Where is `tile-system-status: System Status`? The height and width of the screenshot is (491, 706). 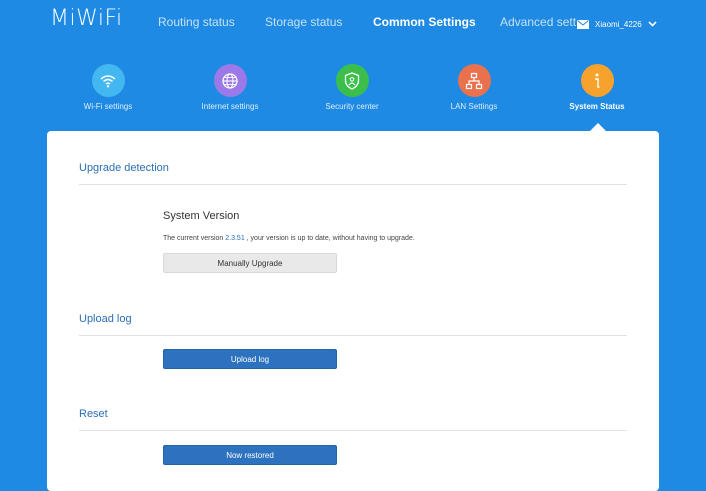 tile-system-status: System Status is located at coordinates (597, 92).